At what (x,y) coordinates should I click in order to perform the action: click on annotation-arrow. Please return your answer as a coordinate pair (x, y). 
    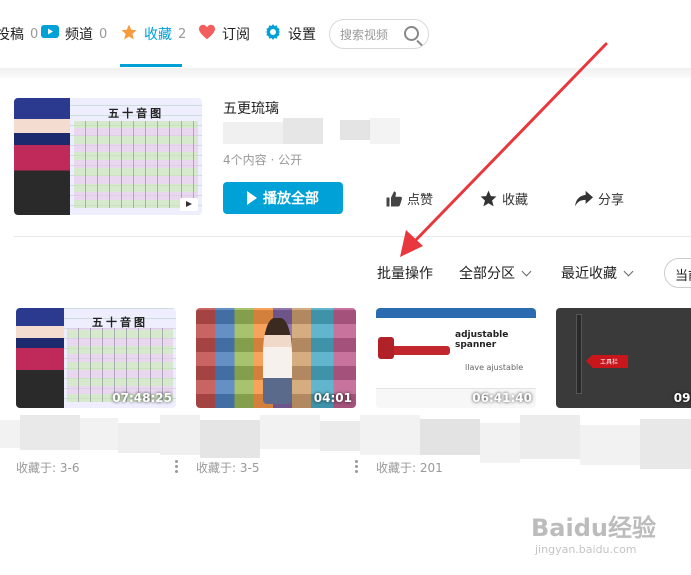
    Looking at the image, I should click on (504, 149).